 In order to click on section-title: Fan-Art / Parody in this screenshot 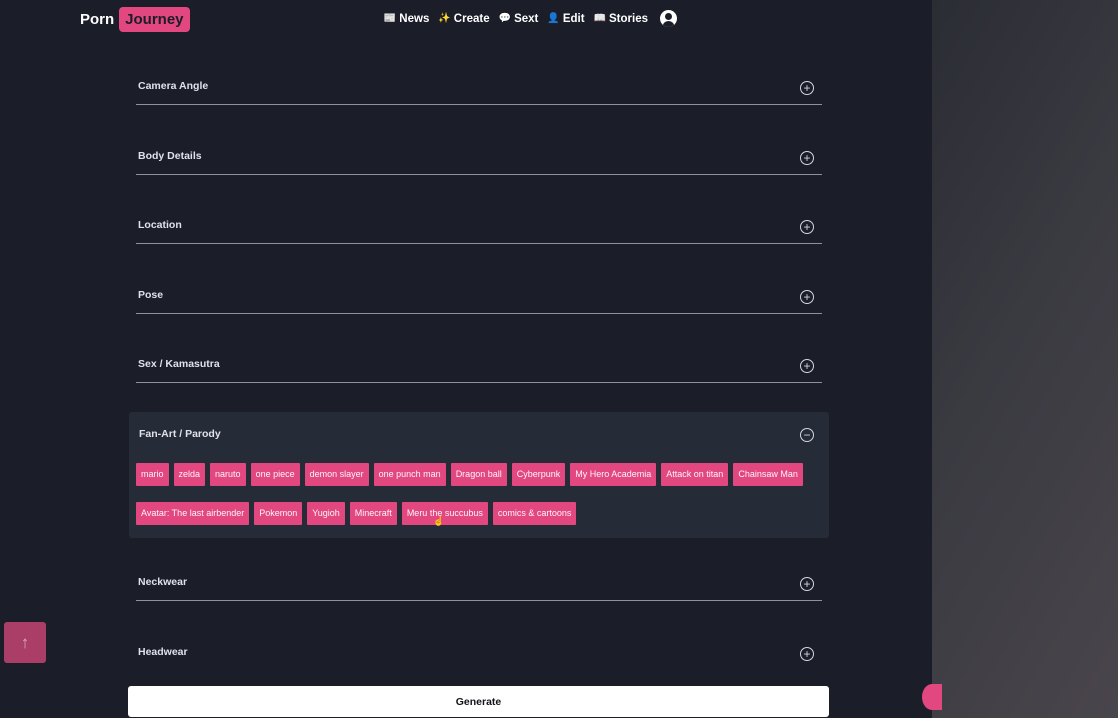, I will do `click(180, 434)`.